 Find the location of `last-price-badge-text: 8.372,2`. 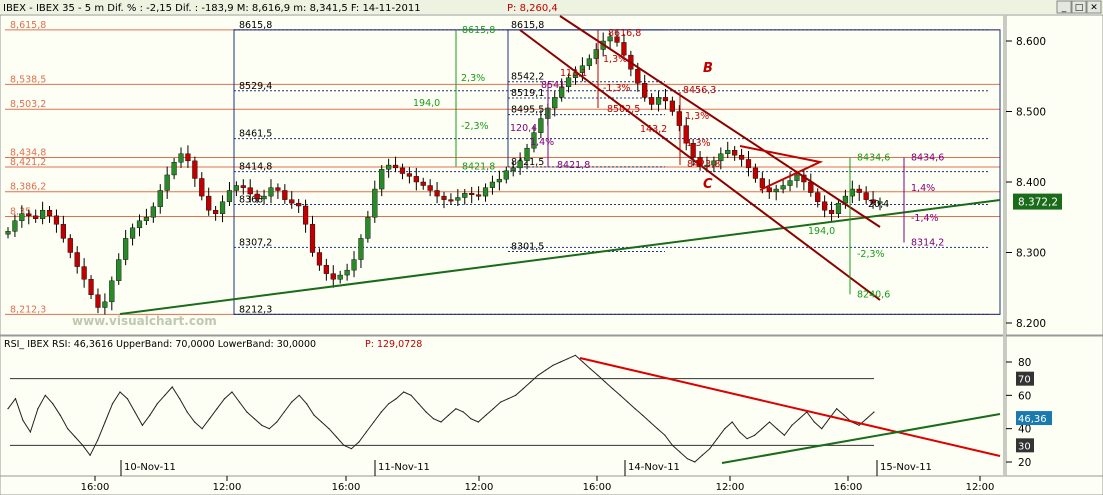

last-price-badge-text: 8.372,2 is located at coordinates (1038, 203).